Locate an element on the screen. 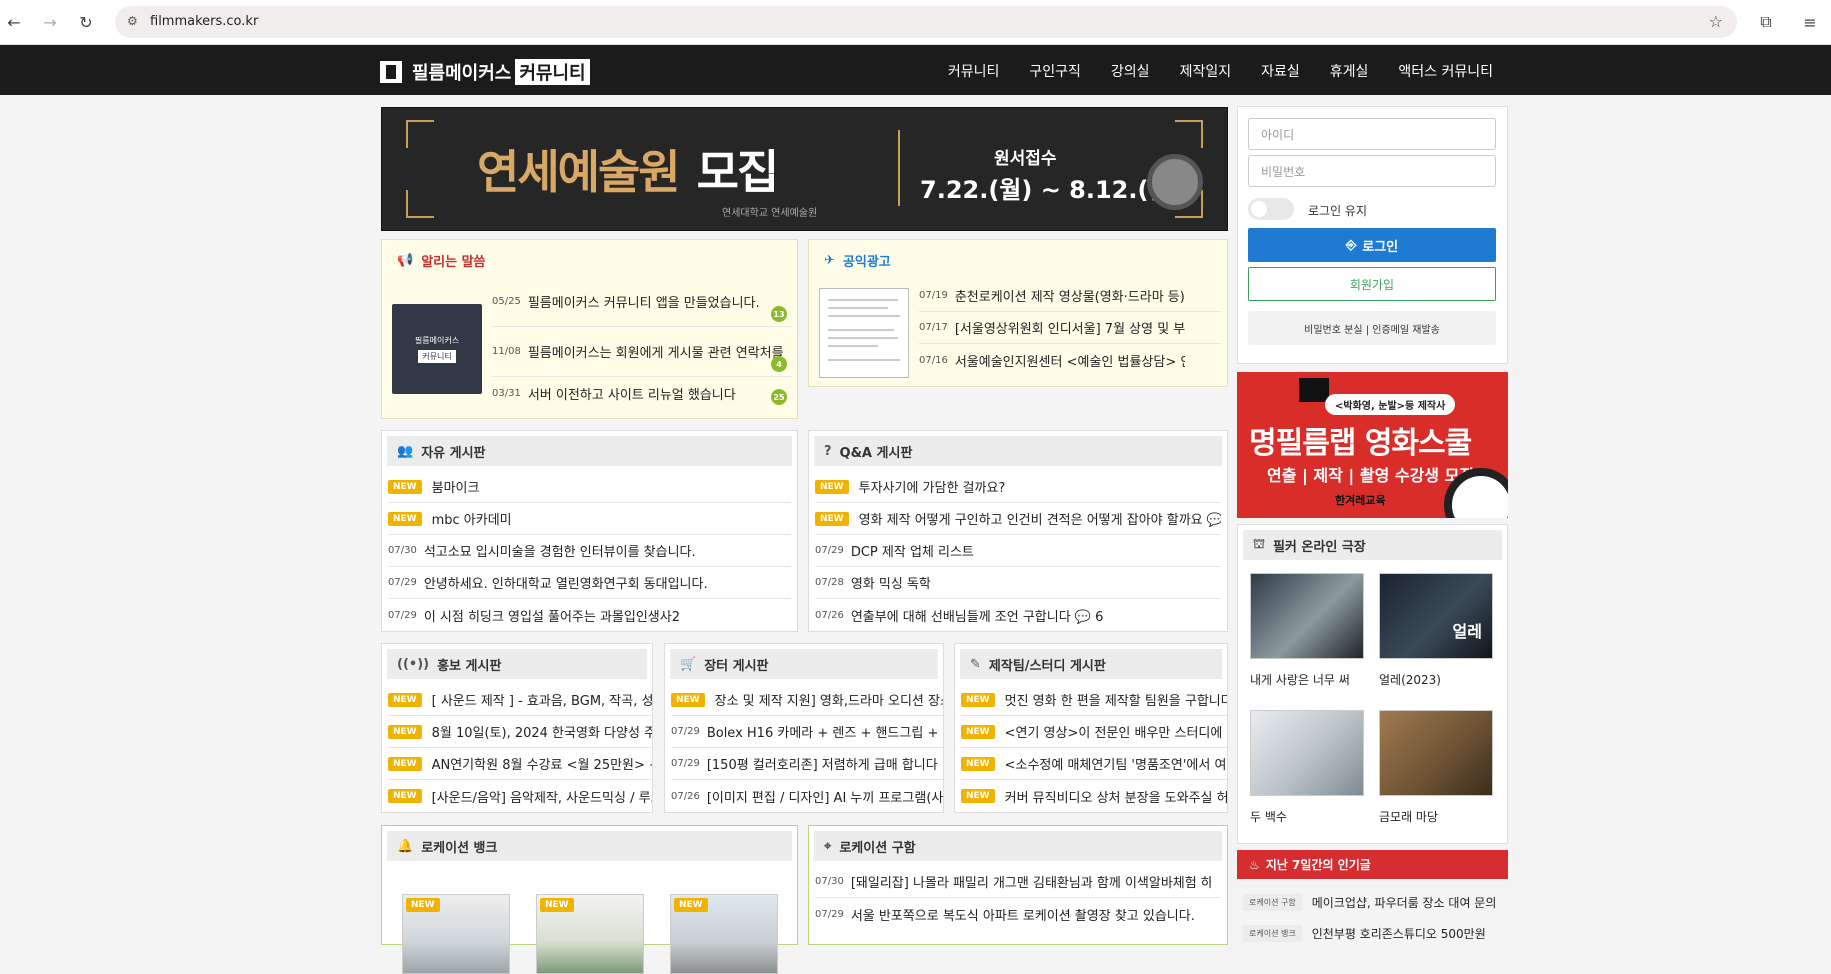  side-ad-brand: 한겨레교육 is located at coordinates (1360, 500).